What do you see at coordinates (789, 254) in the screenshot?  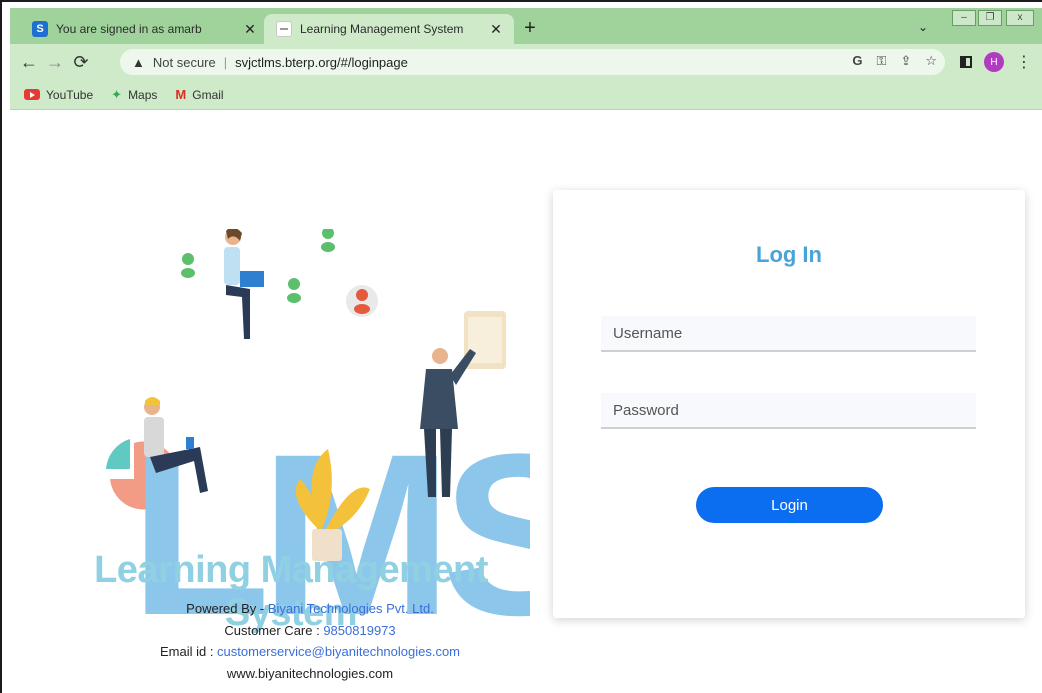 I see `login-title: Log In` at bounding box center [789, 254].